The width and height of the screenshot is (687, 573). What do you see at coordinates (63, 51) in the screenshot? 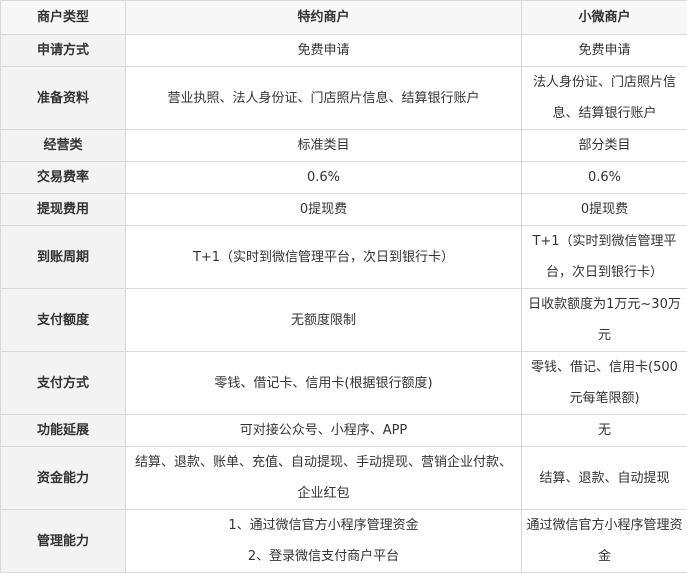
I see `row-label: 申请方式` at bounding box center [63, 51].